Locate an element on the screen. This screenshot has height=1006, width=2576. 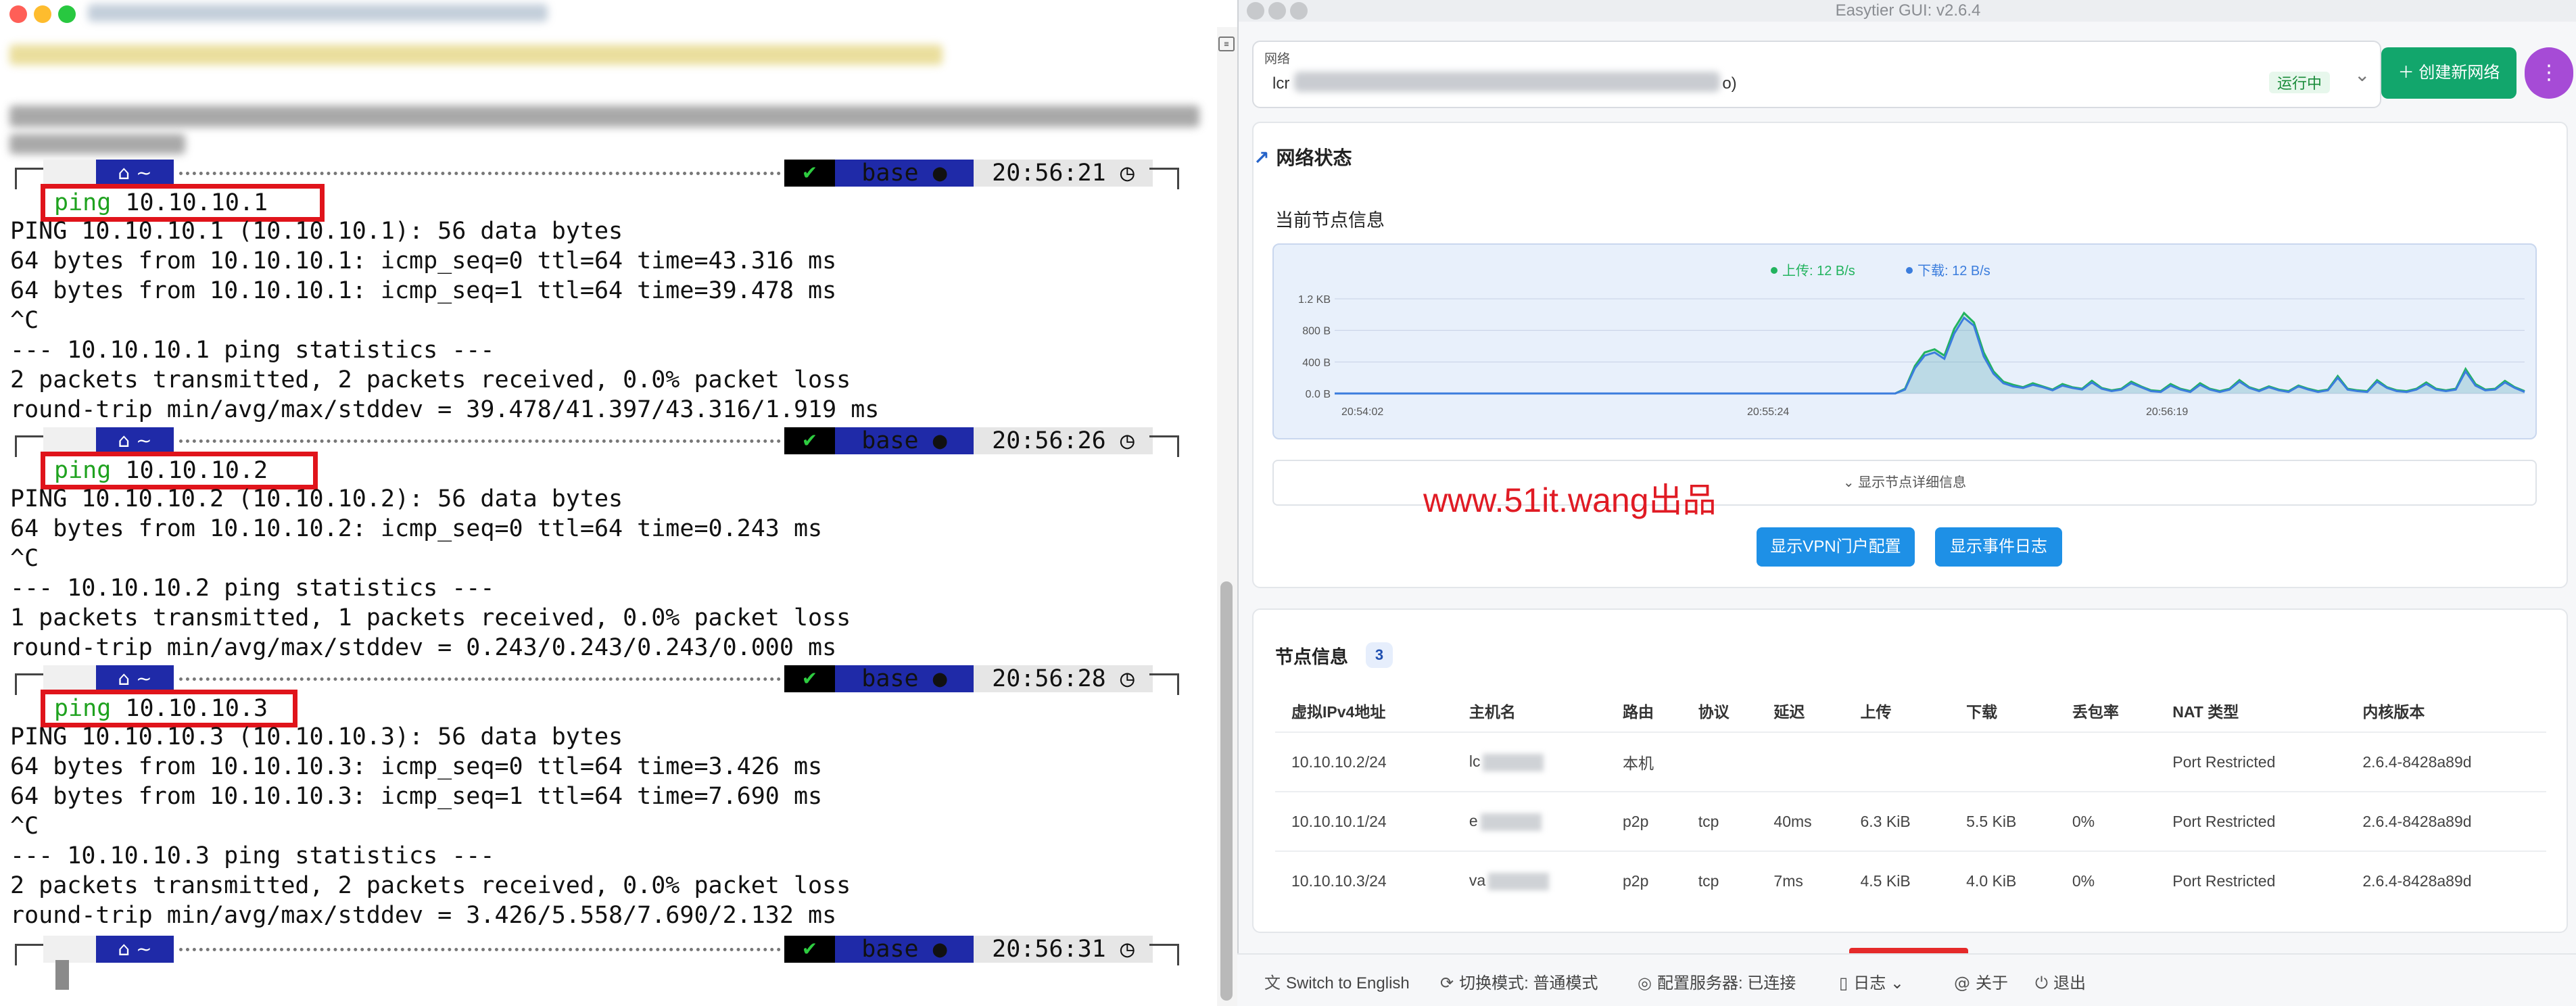
text-cursor is located at coordinates (62, 975).